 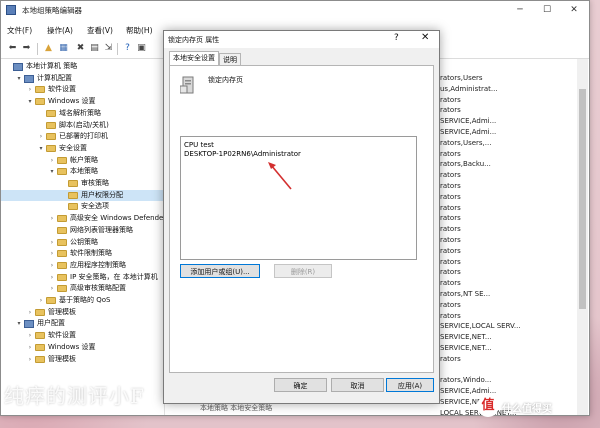 I want to click on delete-icon: ✖, so click(x=80, y=48).